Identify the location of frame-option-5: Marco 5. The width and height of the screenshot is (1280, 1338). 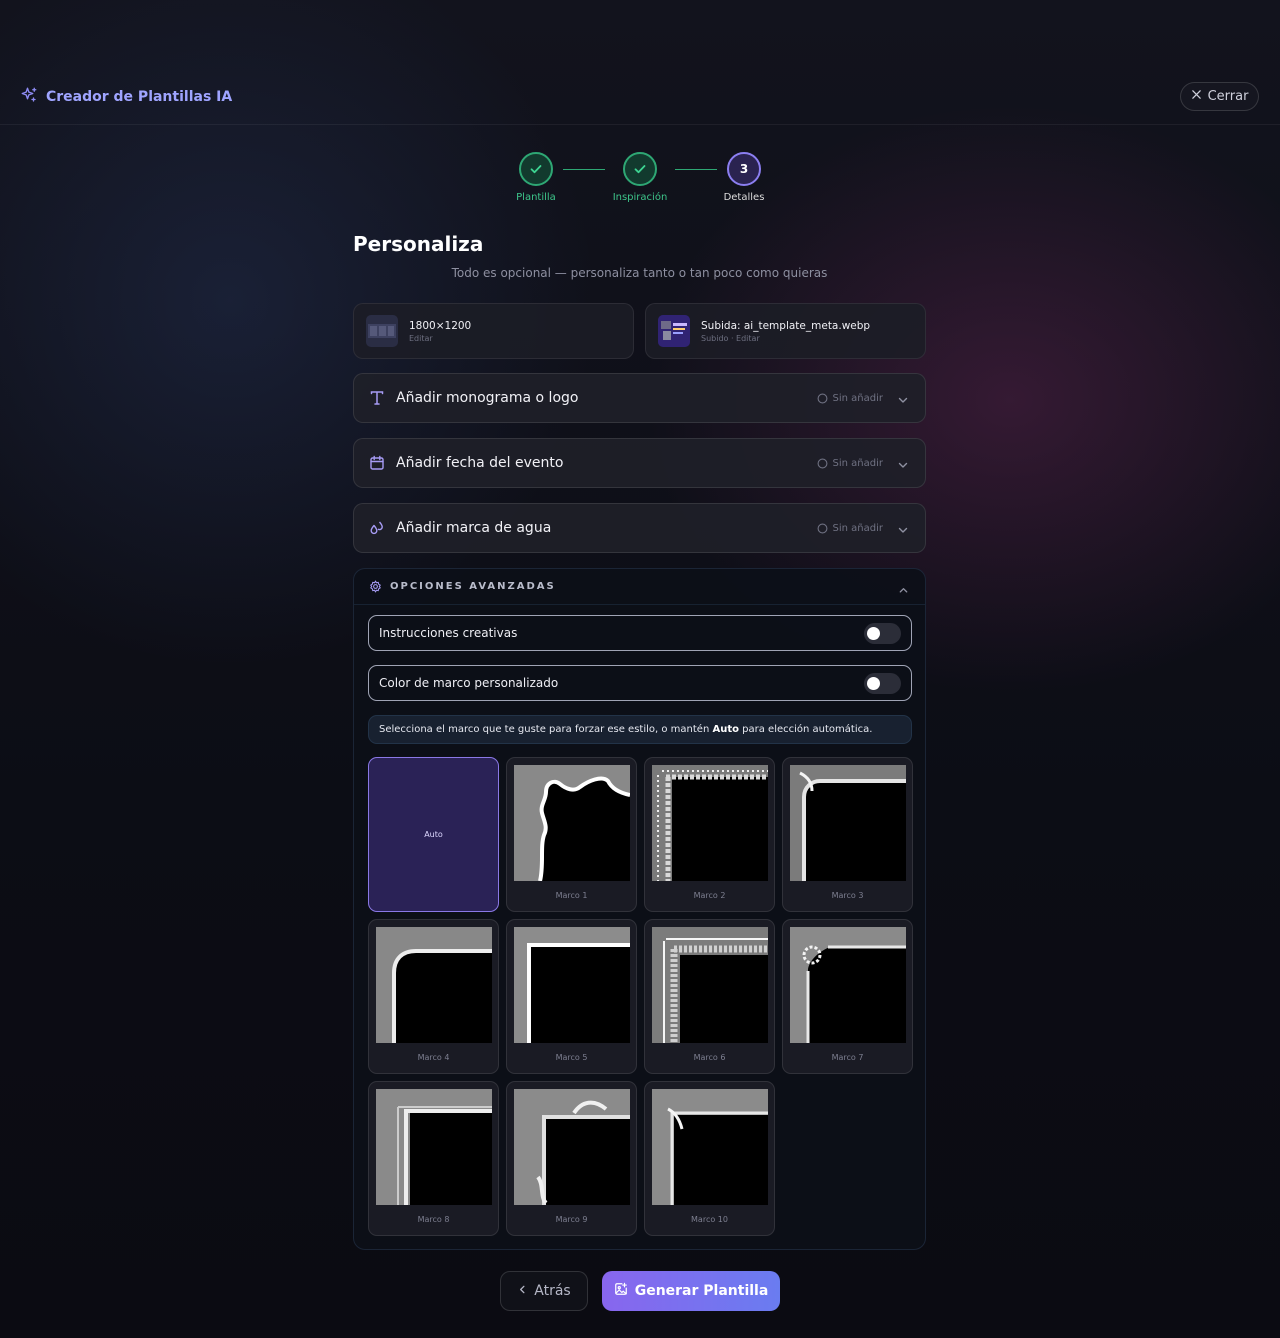
(571, 996).